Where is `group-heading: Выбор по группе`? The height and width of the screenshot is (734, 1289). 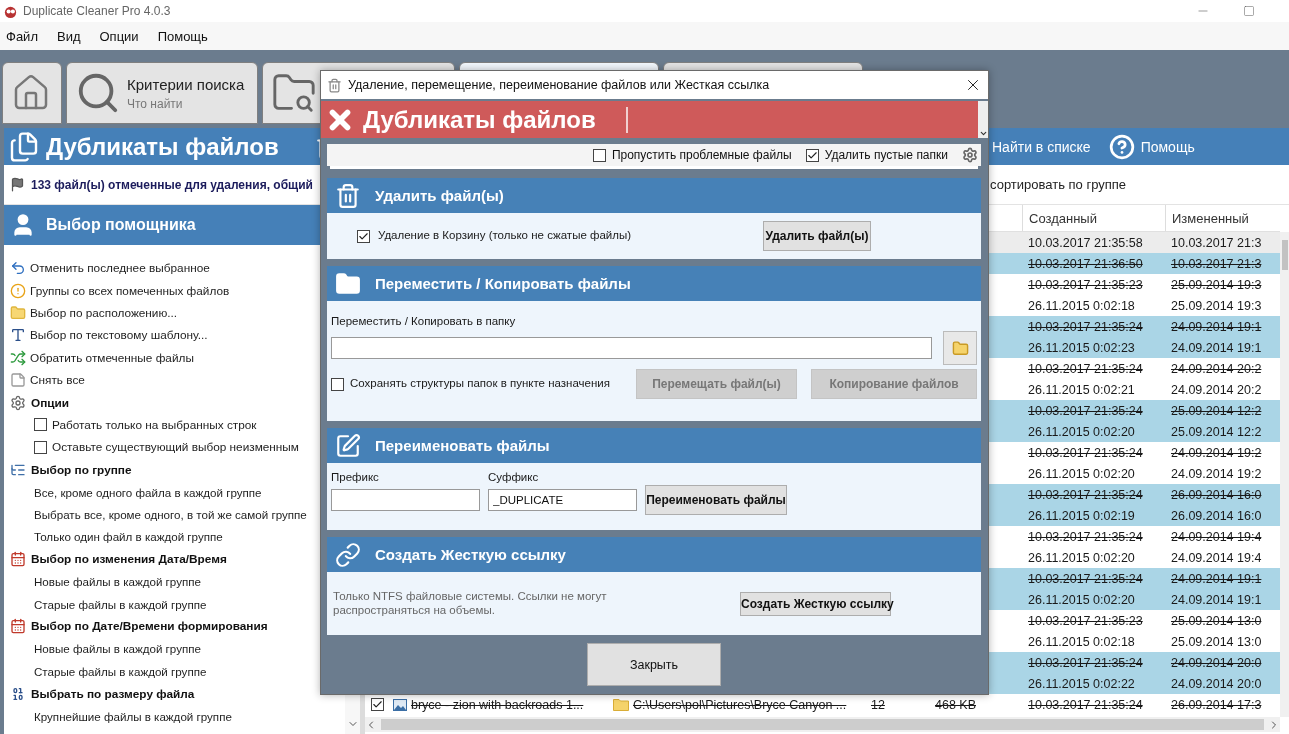
group-heading: Выбор по группе is located at coordinates (81, 469).